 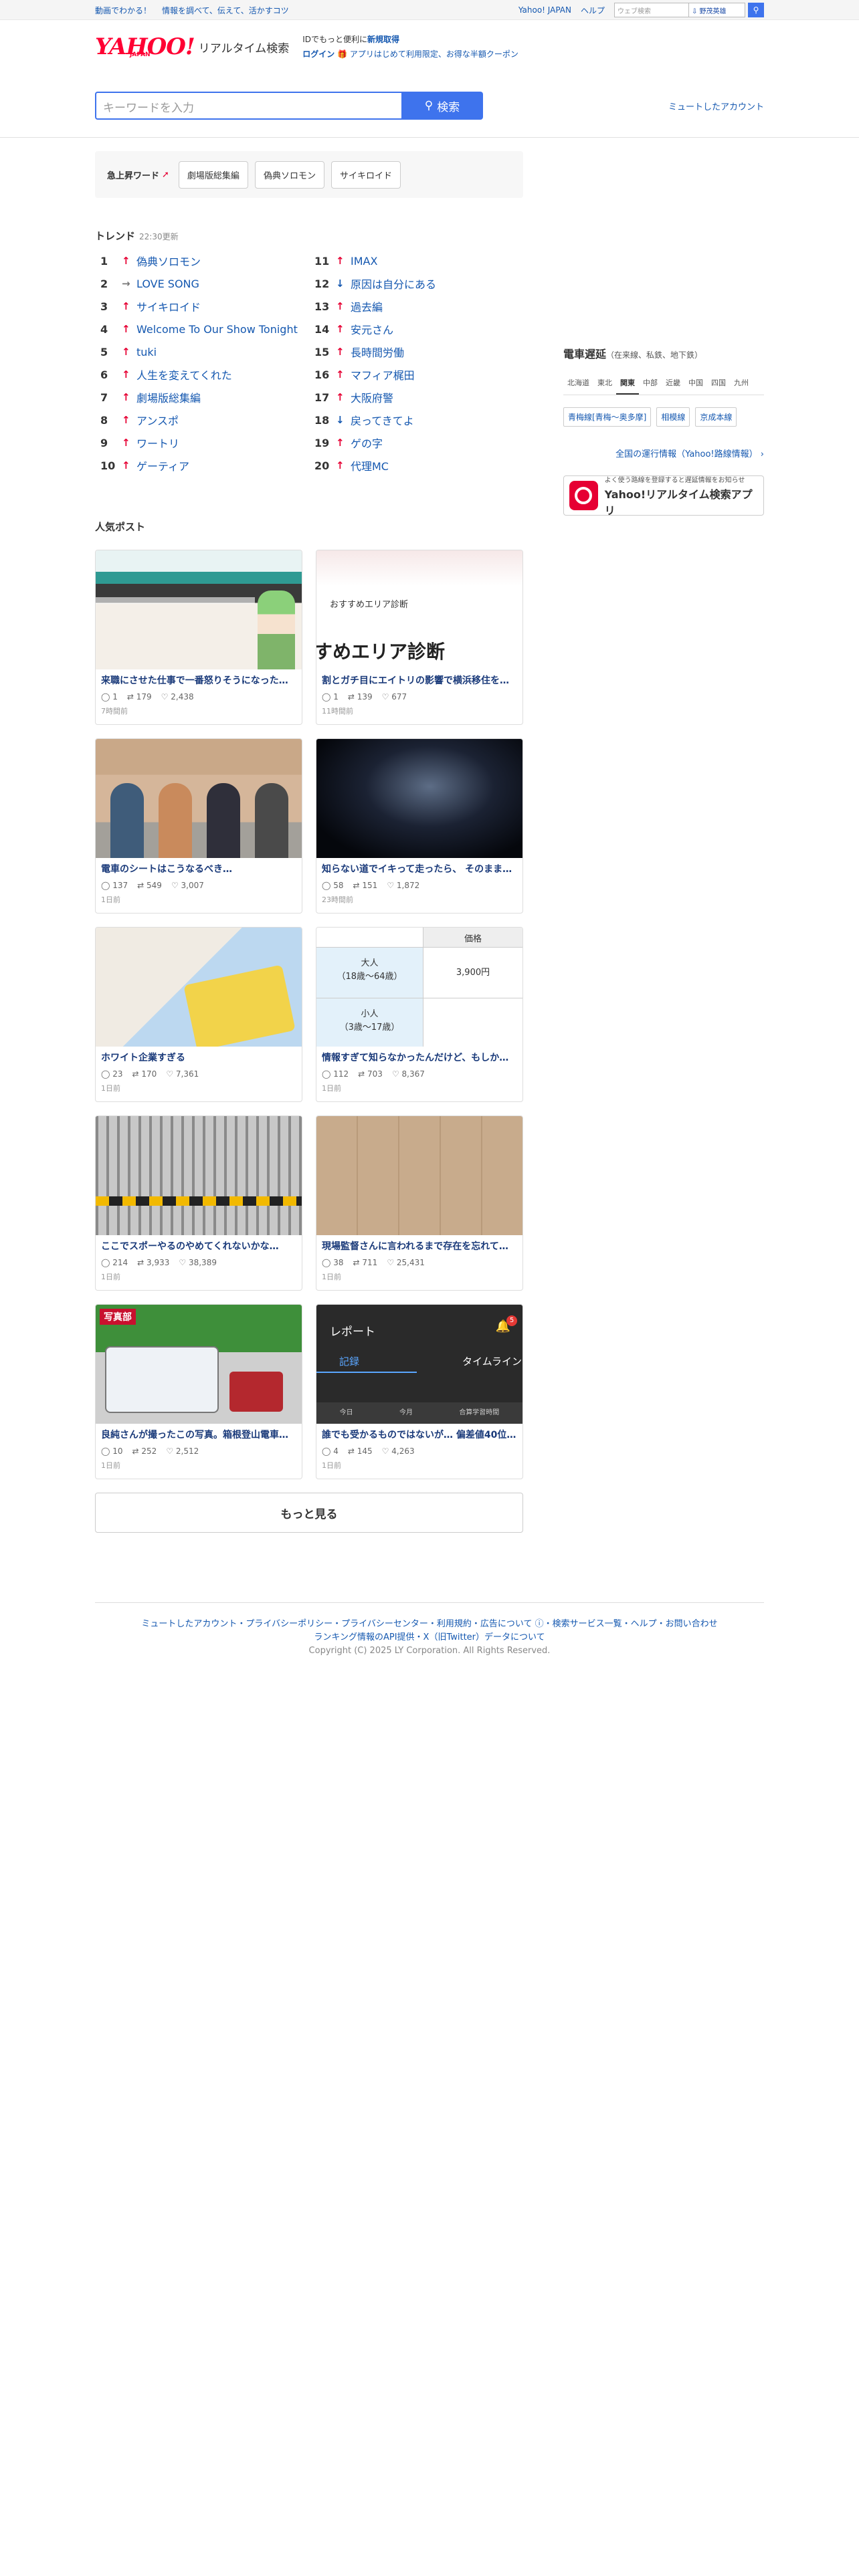 What do you see at coordinates (213, 174) in the screenshot?
I see `rising-chip: 劇場版総集編` at bounding box center [213, 174].